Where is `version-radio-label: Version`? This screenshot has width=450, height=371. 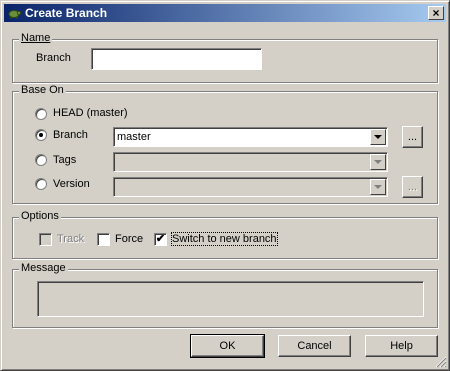 version-radio-label: Version is located at coordinates (71, 184).